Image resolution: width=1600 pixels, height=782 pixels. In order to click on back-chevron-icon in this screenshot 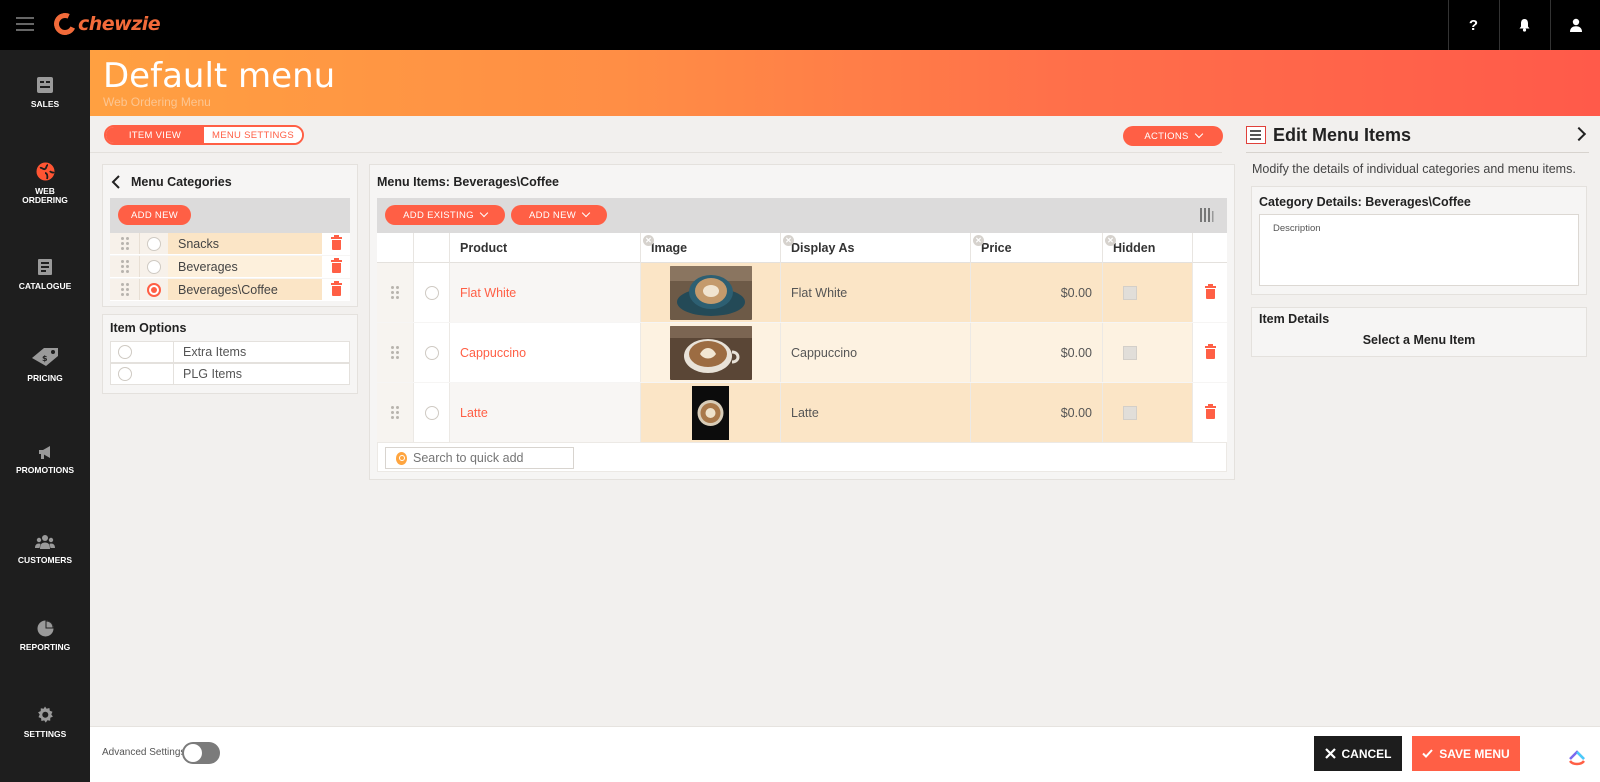, I will do `click(116, 182)`.